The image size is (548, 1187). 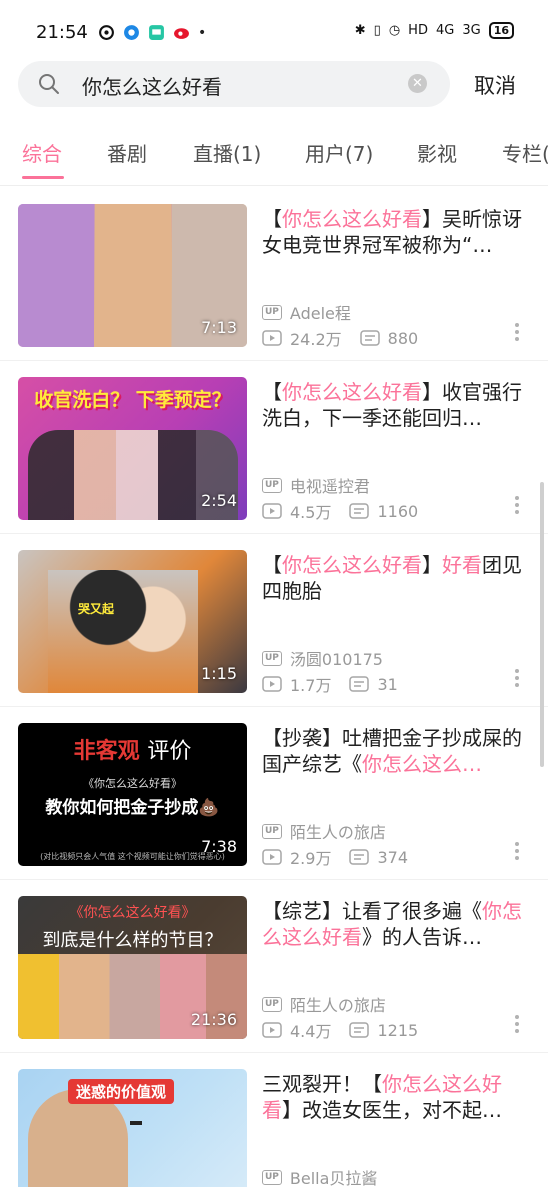 I want to click on video-title: 【你怎么这么好看】好看团见四胞胎, so click(x=393, y=578).